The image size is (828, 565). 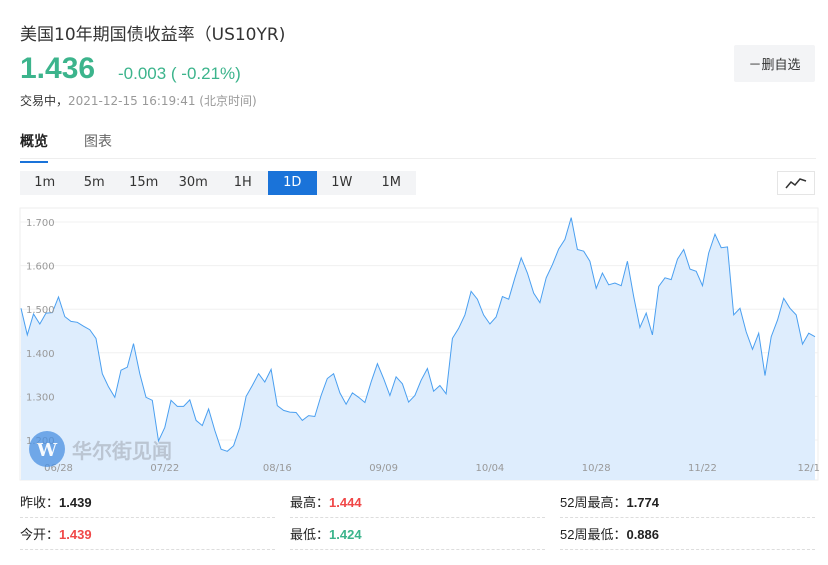 What do you see at coordinates (417, 505) in the screenshot?
I see `stat-item: 最高：1.444` at bounding box center [417, 505].